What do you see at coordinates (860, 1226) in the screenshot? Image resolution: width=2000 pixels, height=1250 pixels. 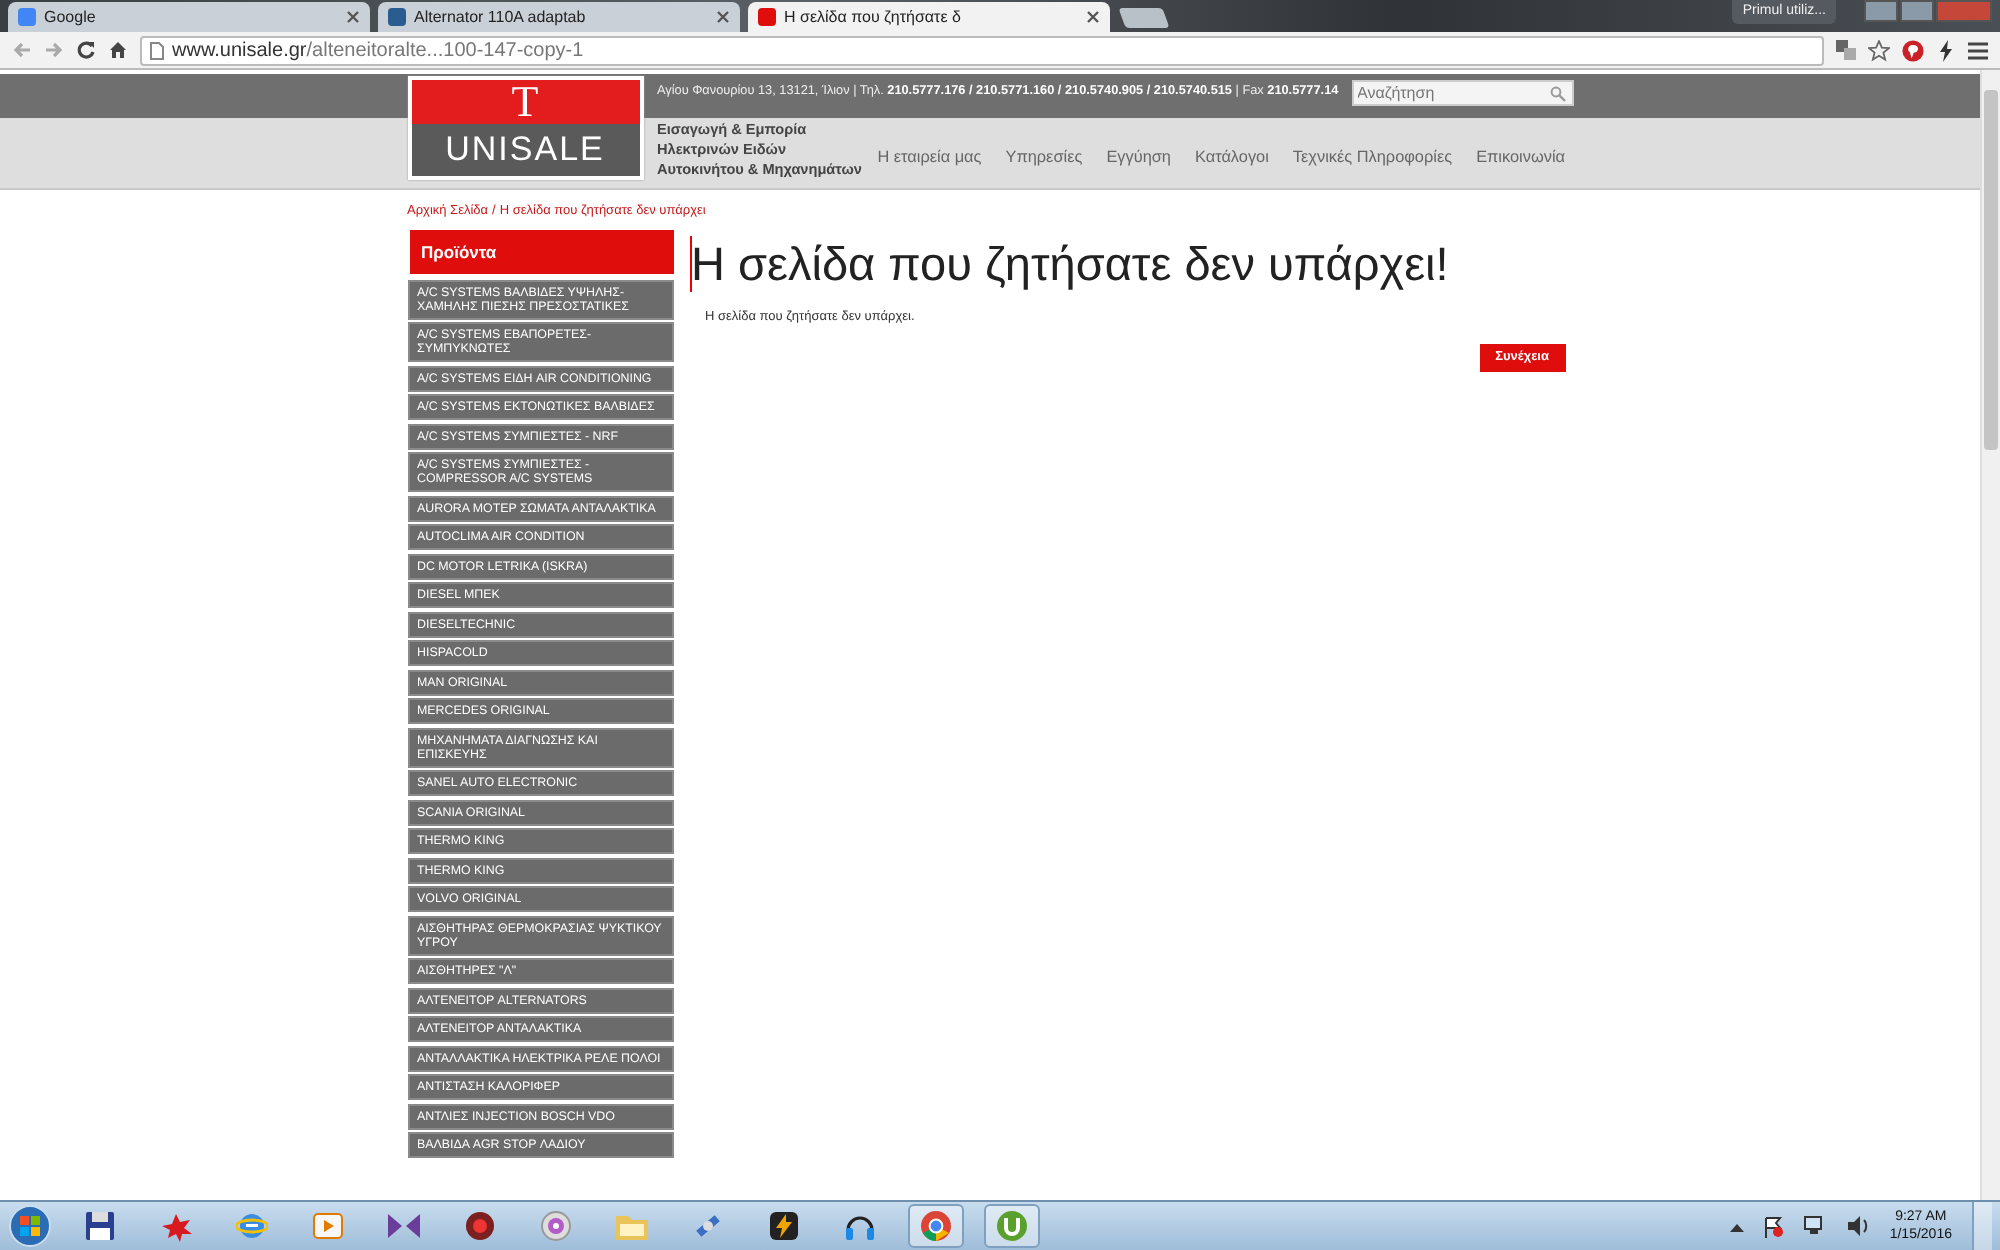 I see `headphones-icon` at bounding box center [860, 1226].